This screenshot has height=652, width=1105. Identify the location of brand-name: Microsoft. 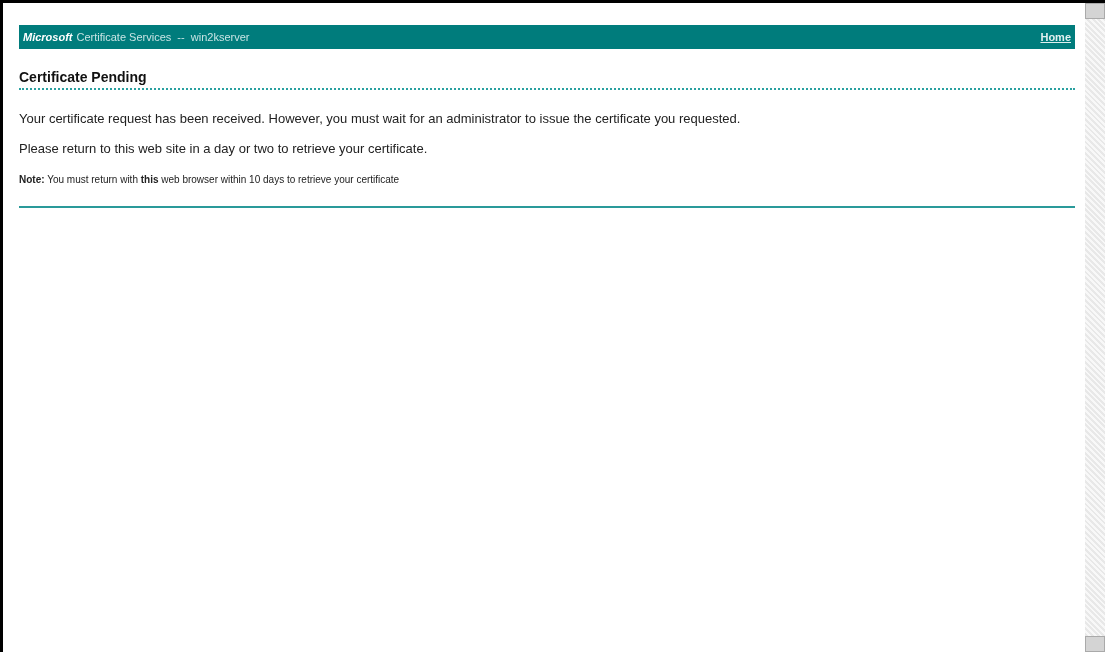
(48, 37).